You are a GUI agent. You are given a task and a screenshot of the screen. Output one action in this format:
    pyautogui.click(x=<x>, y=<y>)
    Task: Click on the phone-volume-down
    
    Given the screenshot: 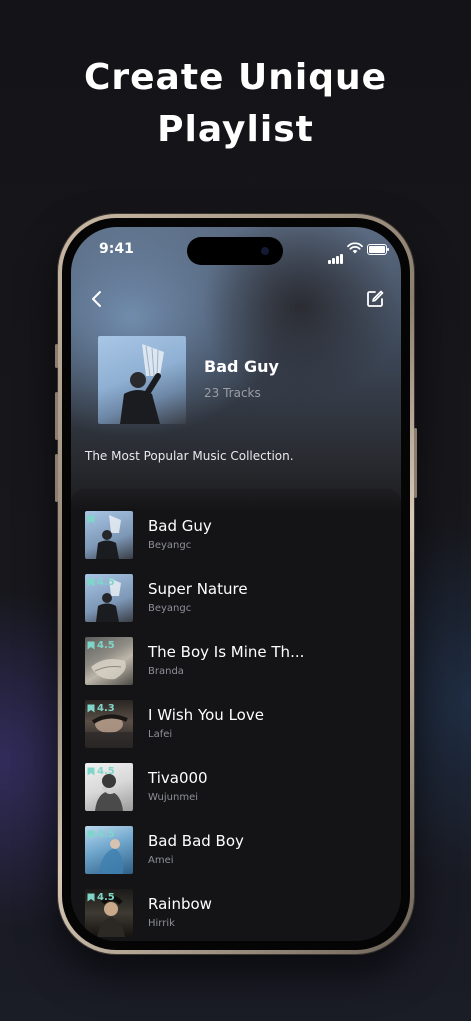 What is the action you would take?
    pyautogui.click(x=56, y=478)
    